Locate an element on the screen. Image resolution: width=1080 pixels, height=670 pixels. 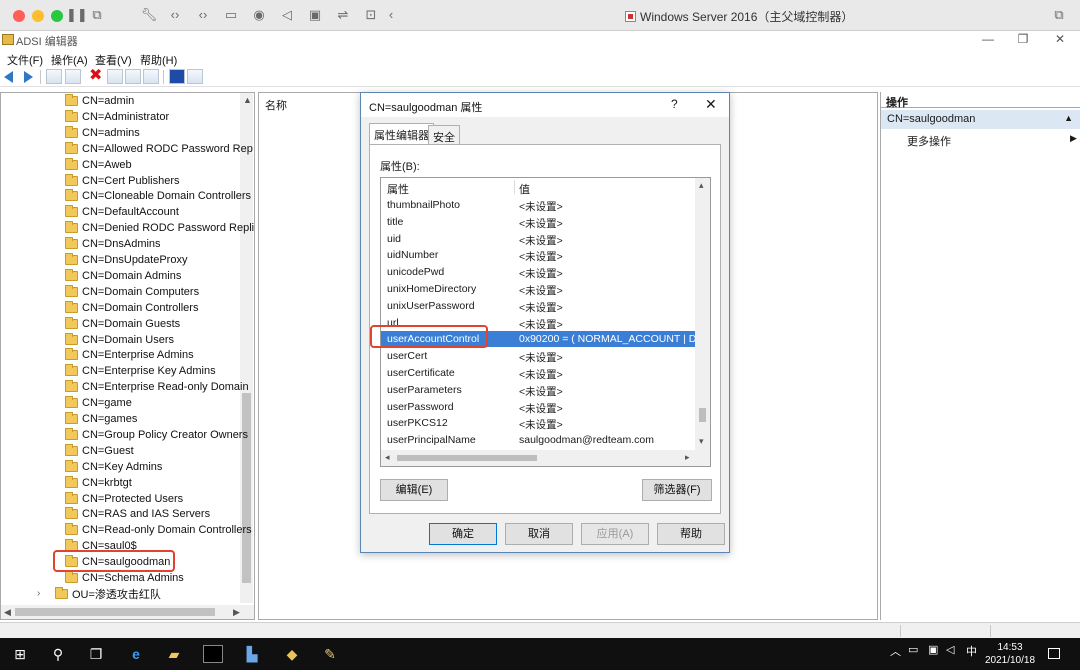
scroll-down-icon: ▾ is located at coordinates (701, 441).